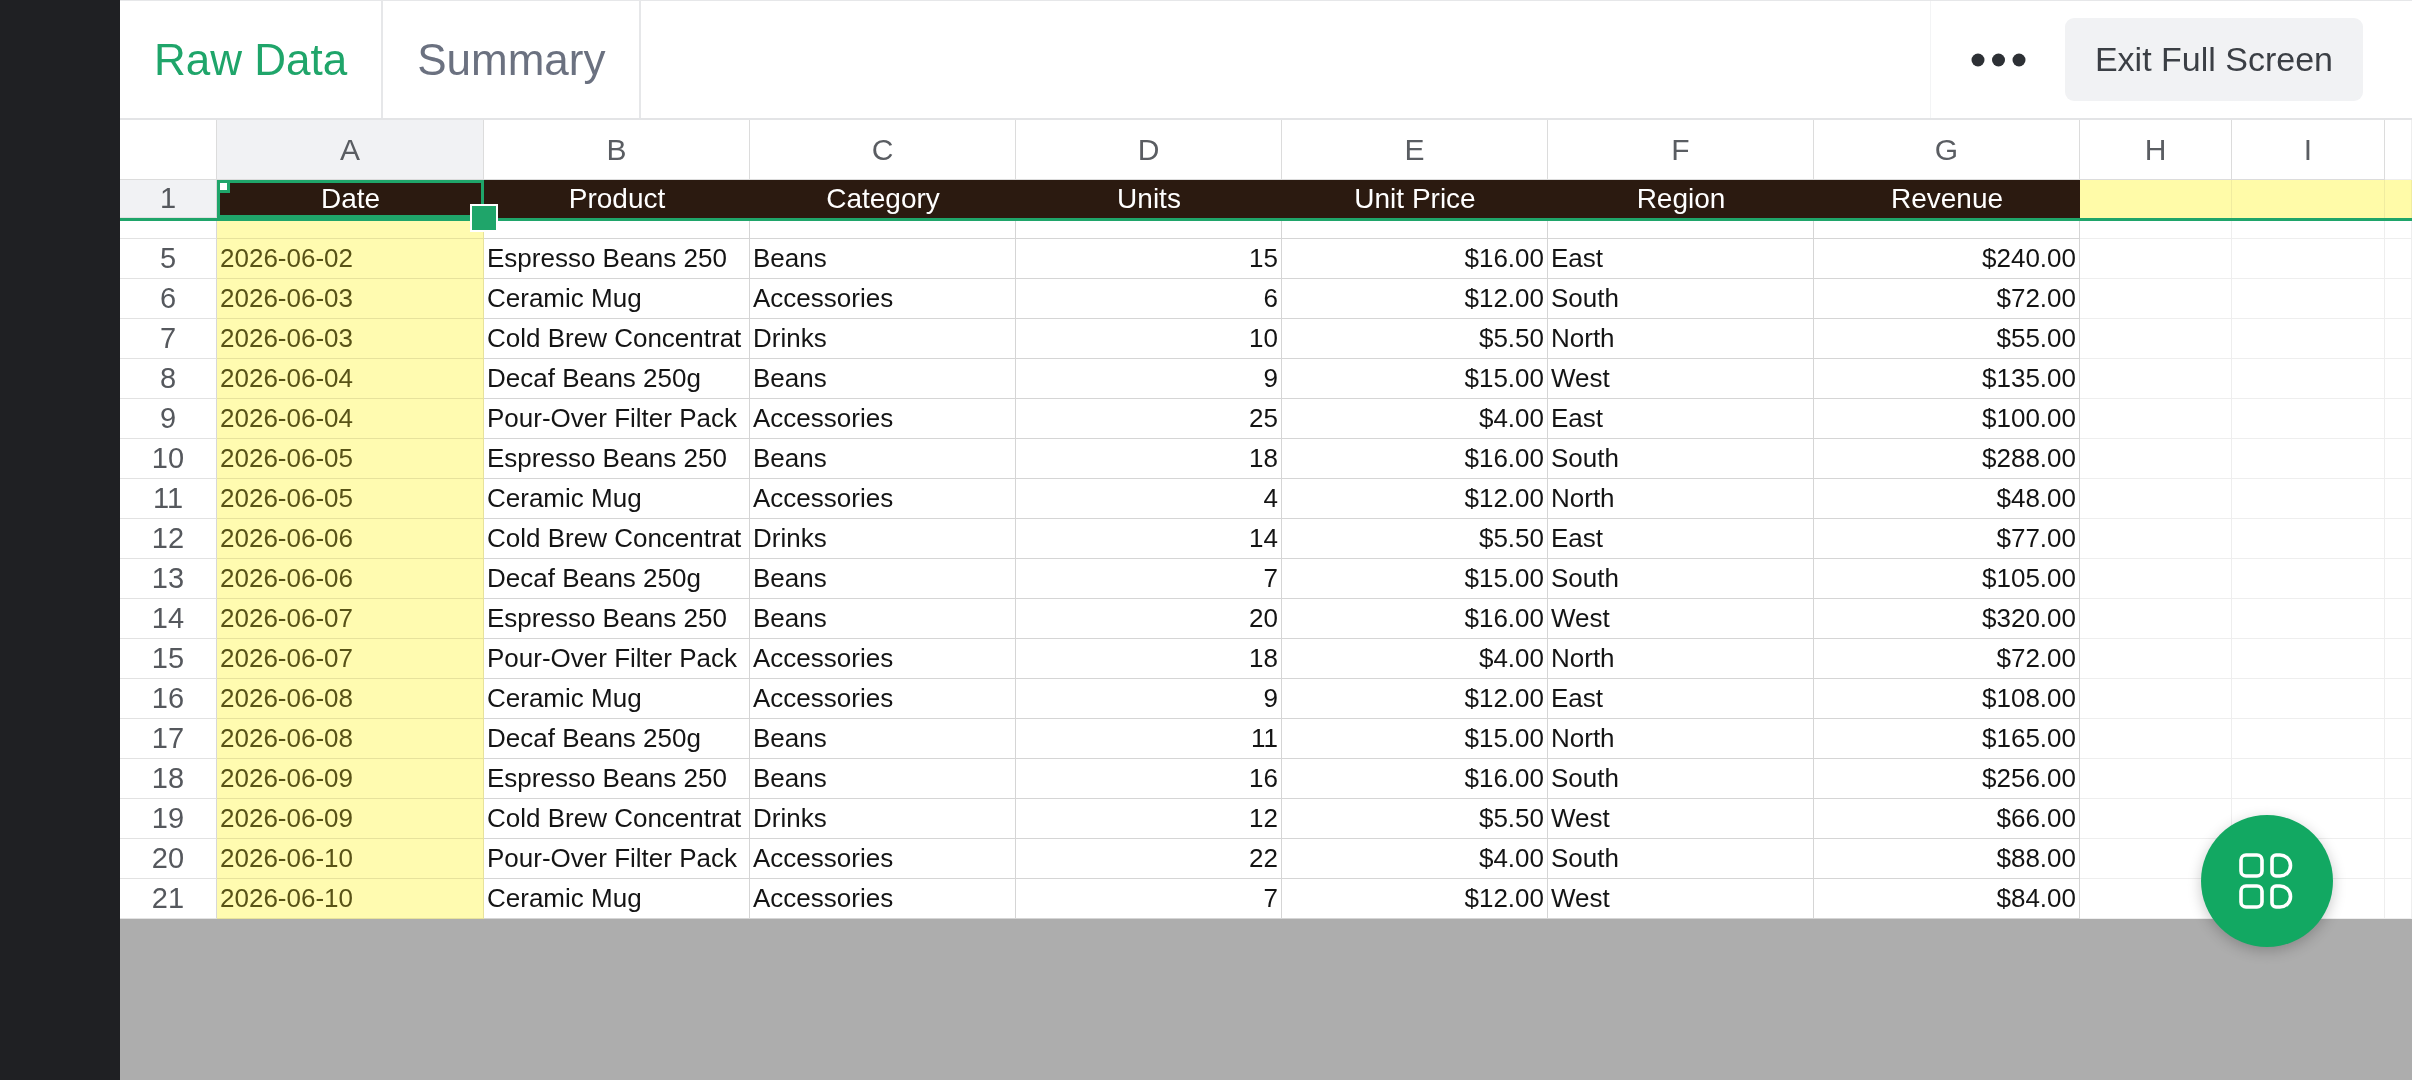 This screenshot has height=1080, width=2412. What do you see at coordinates (1149, 150) in the screenshot?
I see `column-header: D` at bounding box center [1149, 150].